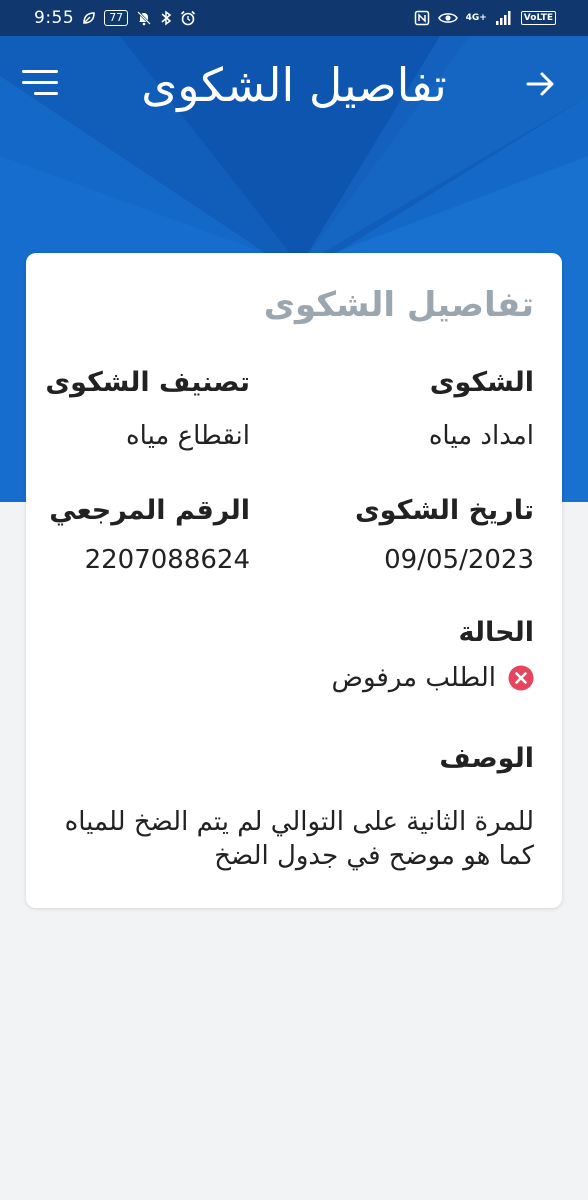 The height and width of the screenshot is (1200, 588). Describe the element at coordinates (54, 18) in the screenshot. I see `status-time: 9:55` at that location.